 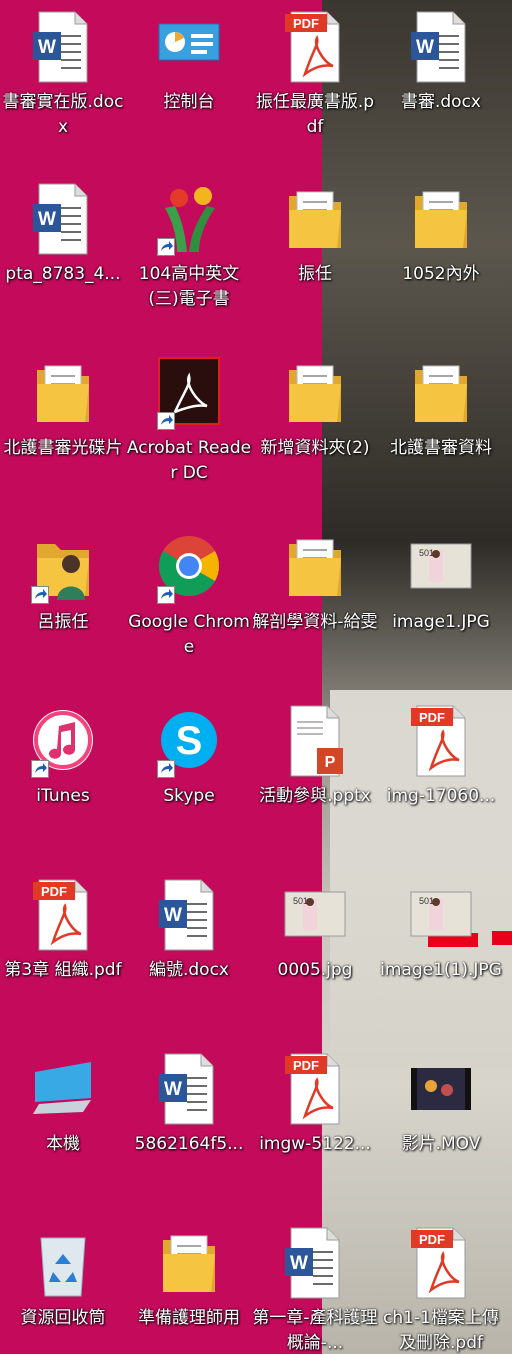 I want to click on desktop-icon: PDF 振任最廣書版.pdf, so click(x=315, y=86).